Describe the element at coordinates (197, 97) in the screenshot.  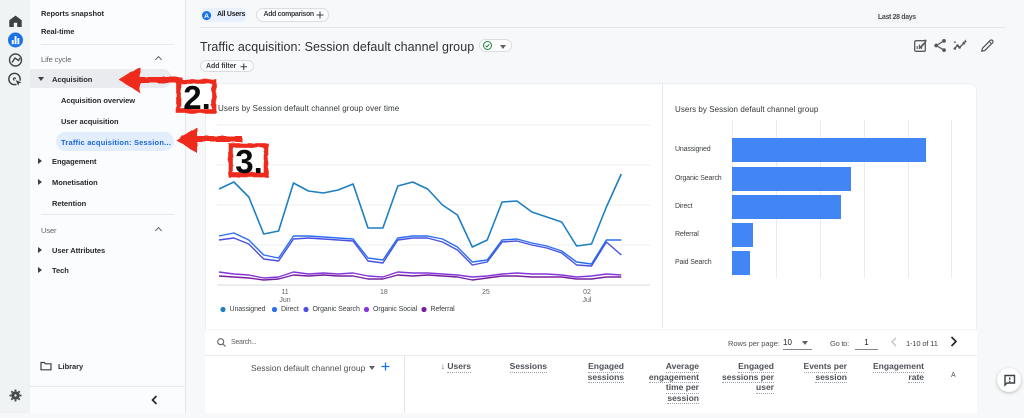
I see `svg-text: 2.` at that location.